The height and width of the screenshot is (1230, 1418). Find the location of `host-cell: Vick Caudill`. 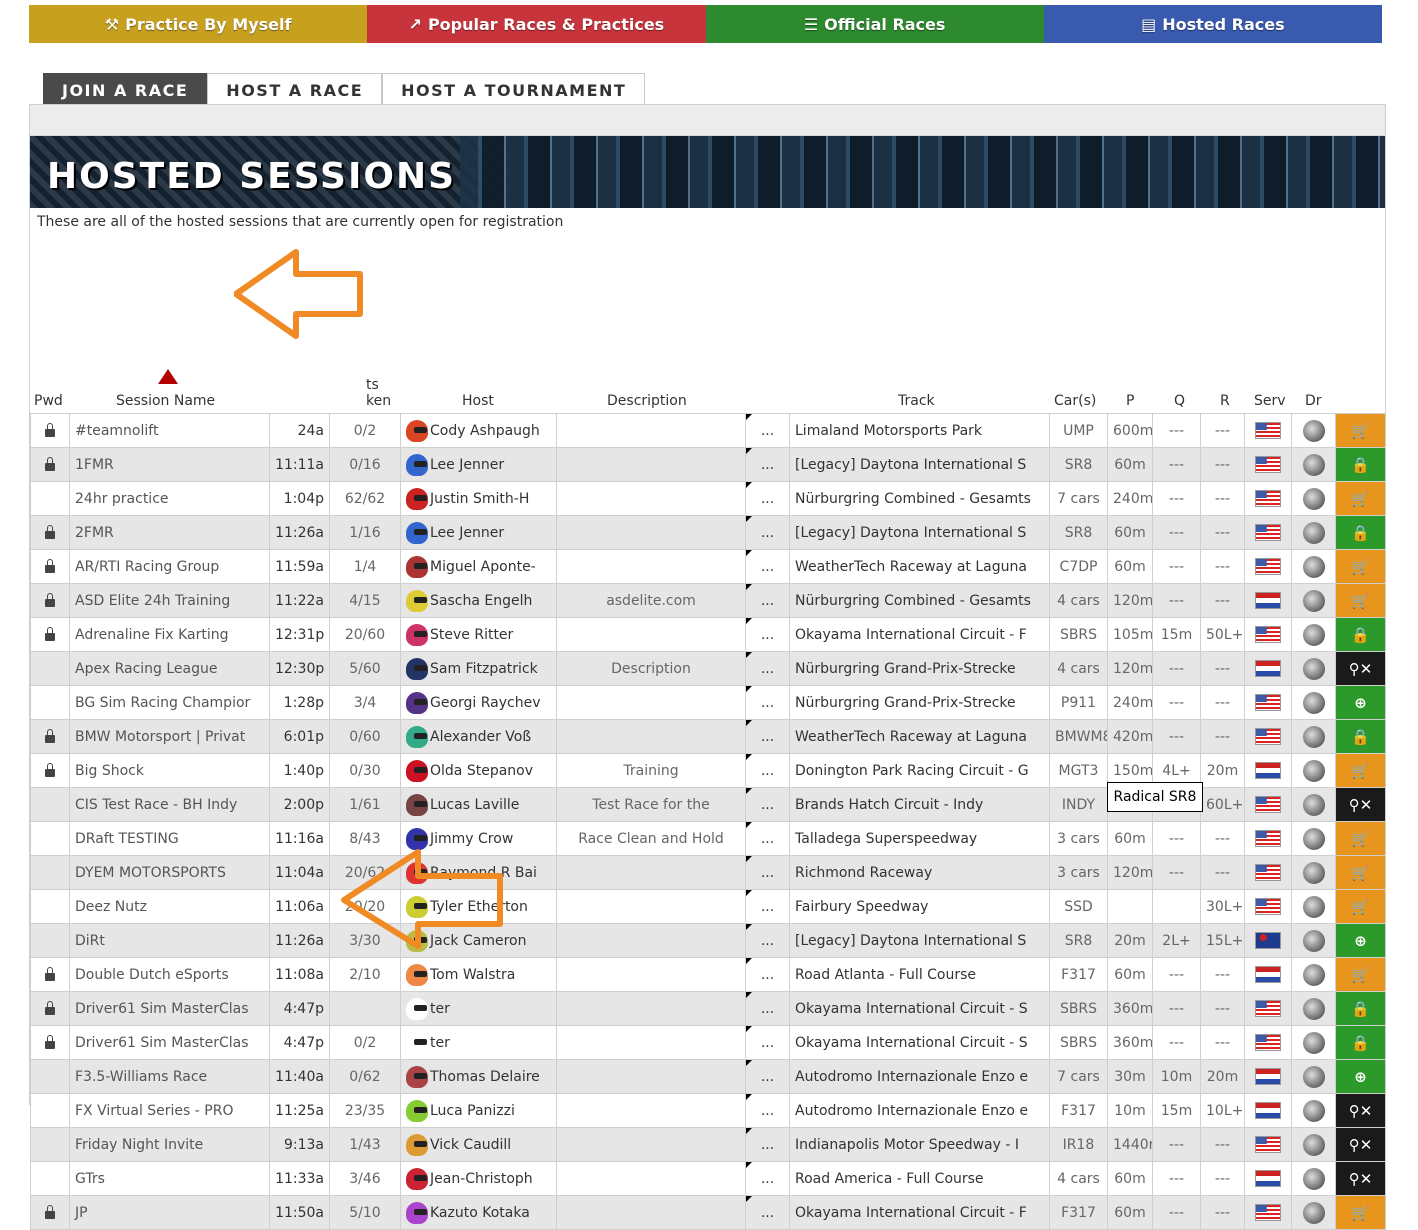

host-cell: Vick Caudill is located at coordinates (478, 1144).